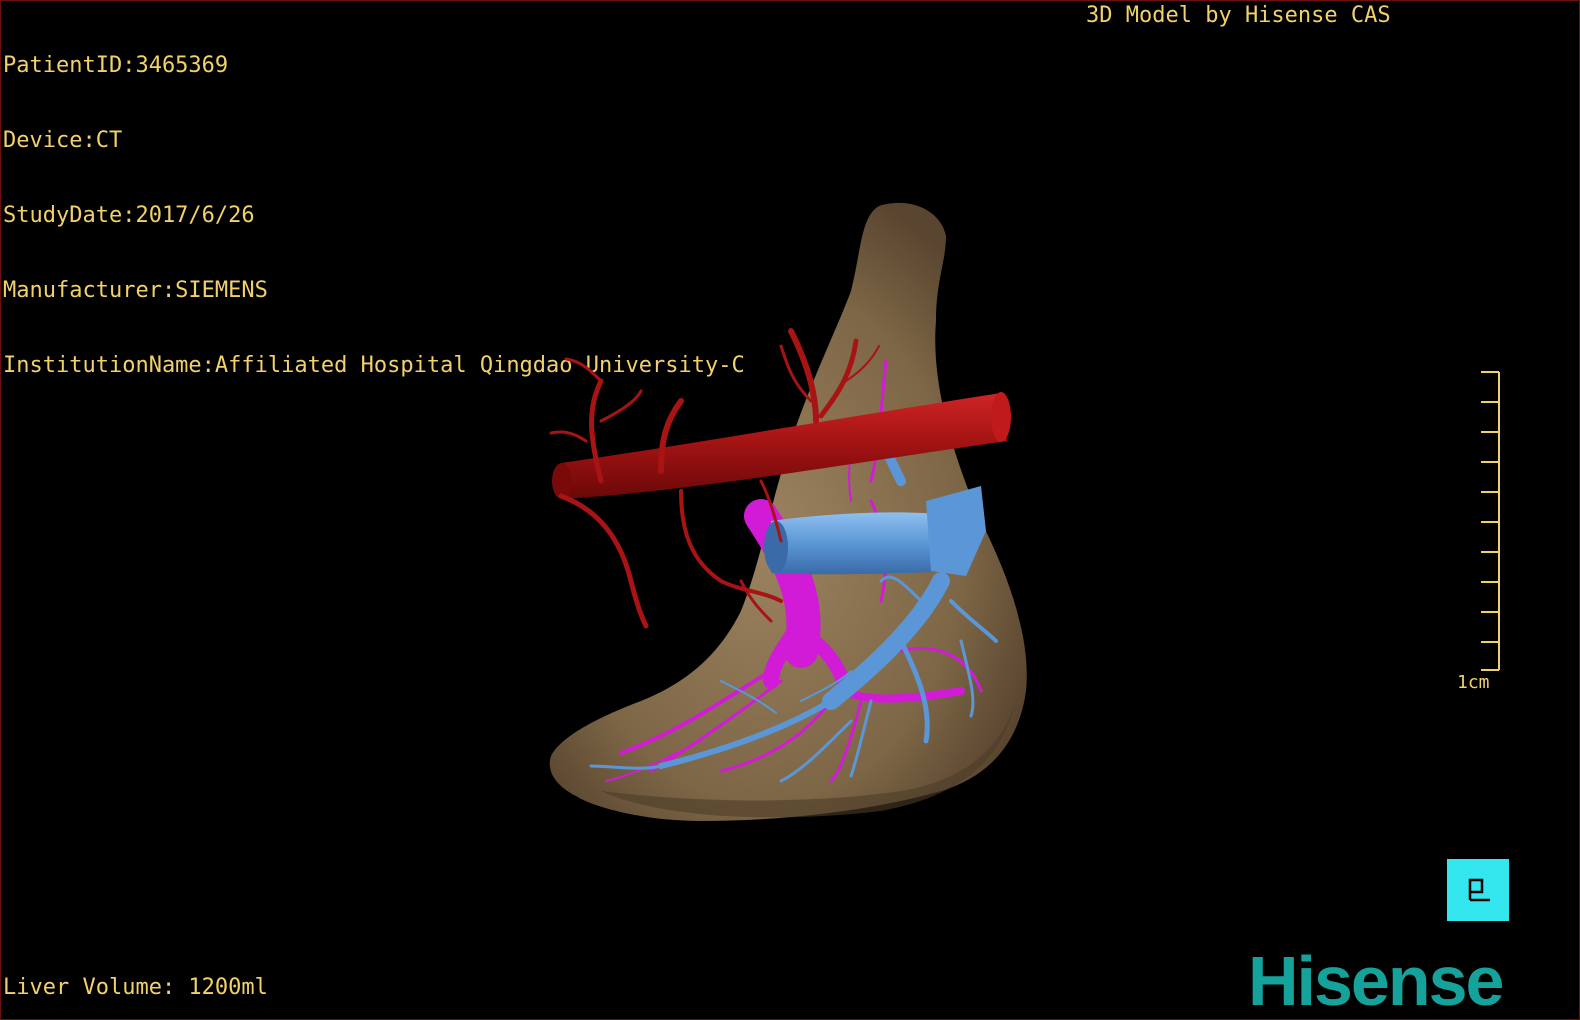 This screenshot has height=1020, width=1580. I want to click on scale-bar, so click(1490, 521).